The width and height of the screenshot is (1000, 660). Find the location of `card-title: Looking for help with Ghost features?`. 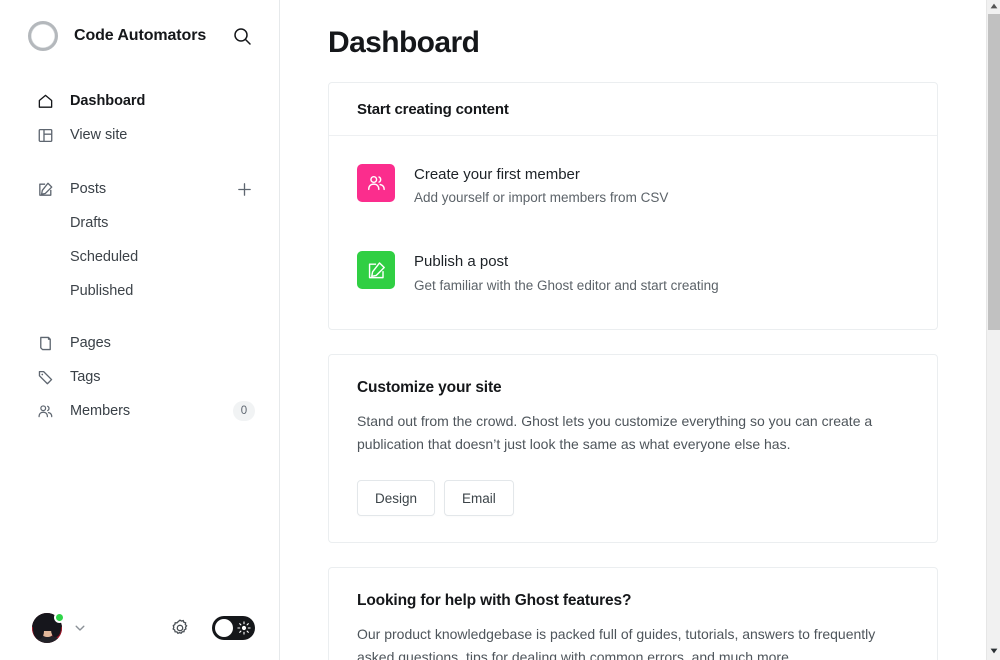

card-title: Looking for help with Ghost features? is located at coordinates (494, 601).